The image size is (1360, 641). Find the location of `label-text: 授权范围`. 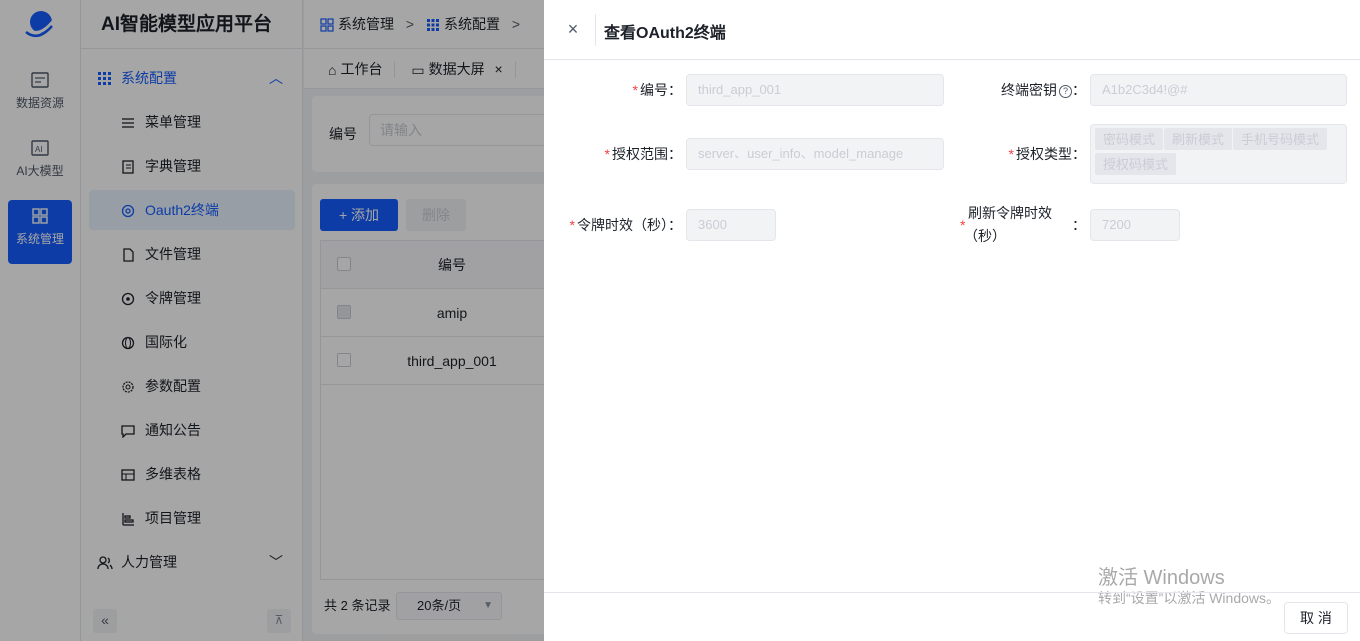

label-text: 授权范围 is located at coordinates (640, 154).